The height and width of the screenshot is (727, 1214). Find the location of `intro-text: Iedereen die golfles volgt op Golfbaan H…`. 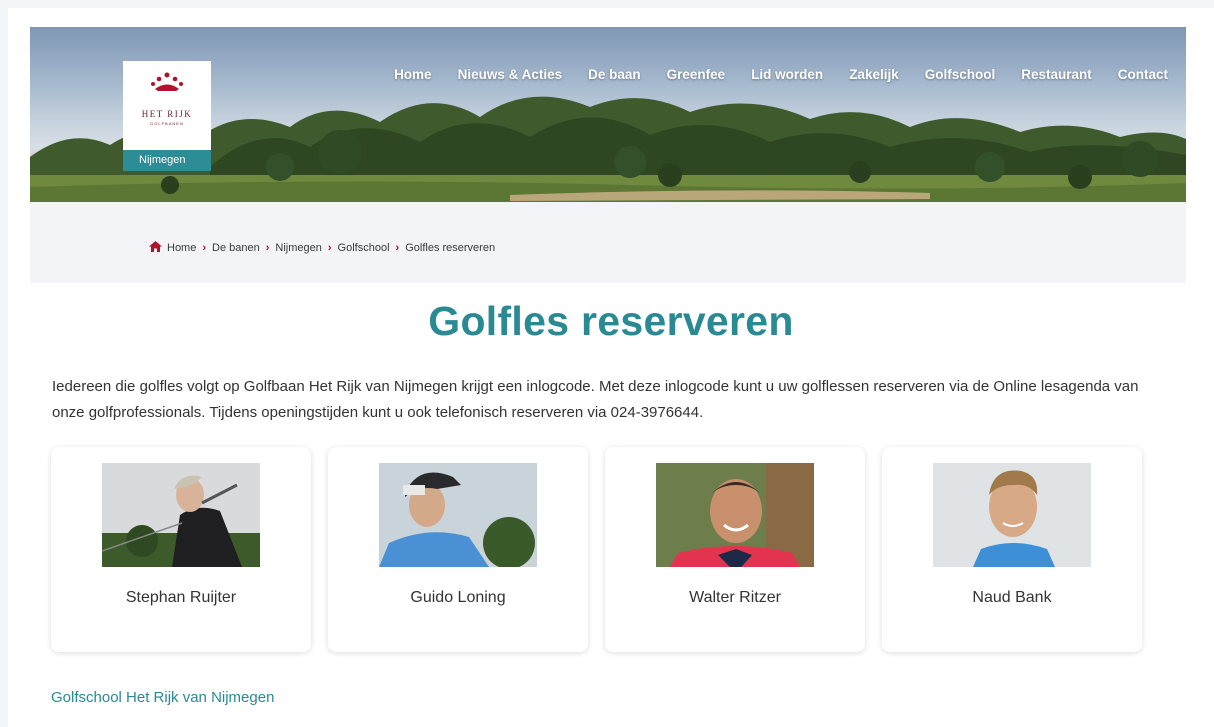

intro-text: Iedereen die golfles volgt op Golfbaan H… is located at coordinates (595, 399).